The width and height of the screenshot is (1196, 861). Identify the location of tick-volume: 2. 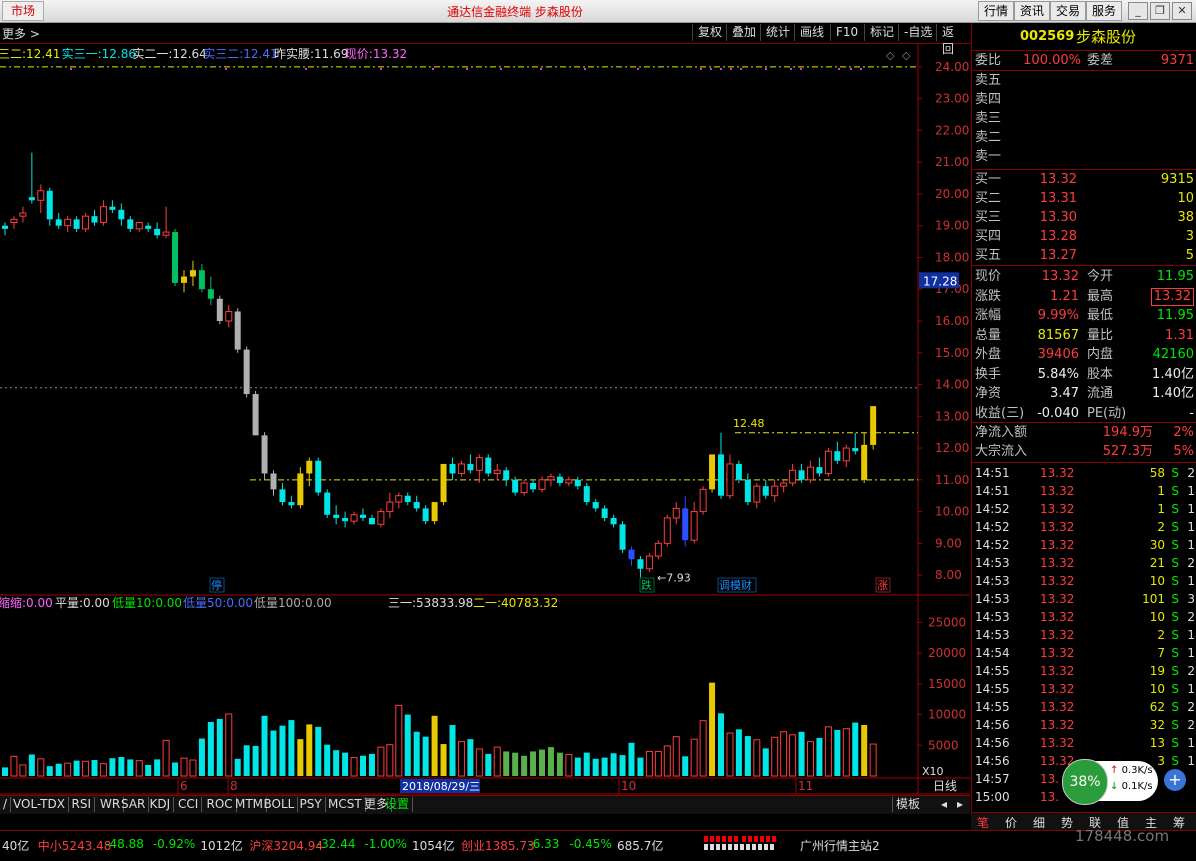
(1161, 635).